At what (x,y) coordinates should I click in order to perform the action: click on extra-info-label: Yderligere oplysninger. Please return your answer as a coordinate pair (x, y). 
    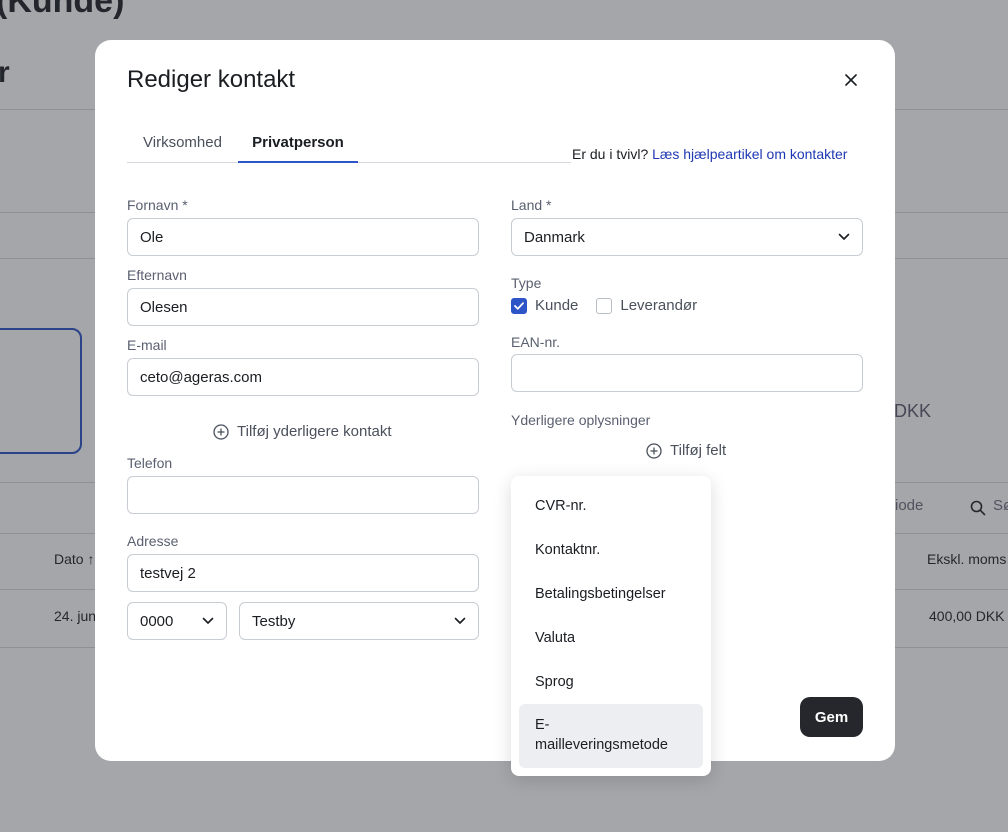
    Looking at the image, I should click on (581, 420).